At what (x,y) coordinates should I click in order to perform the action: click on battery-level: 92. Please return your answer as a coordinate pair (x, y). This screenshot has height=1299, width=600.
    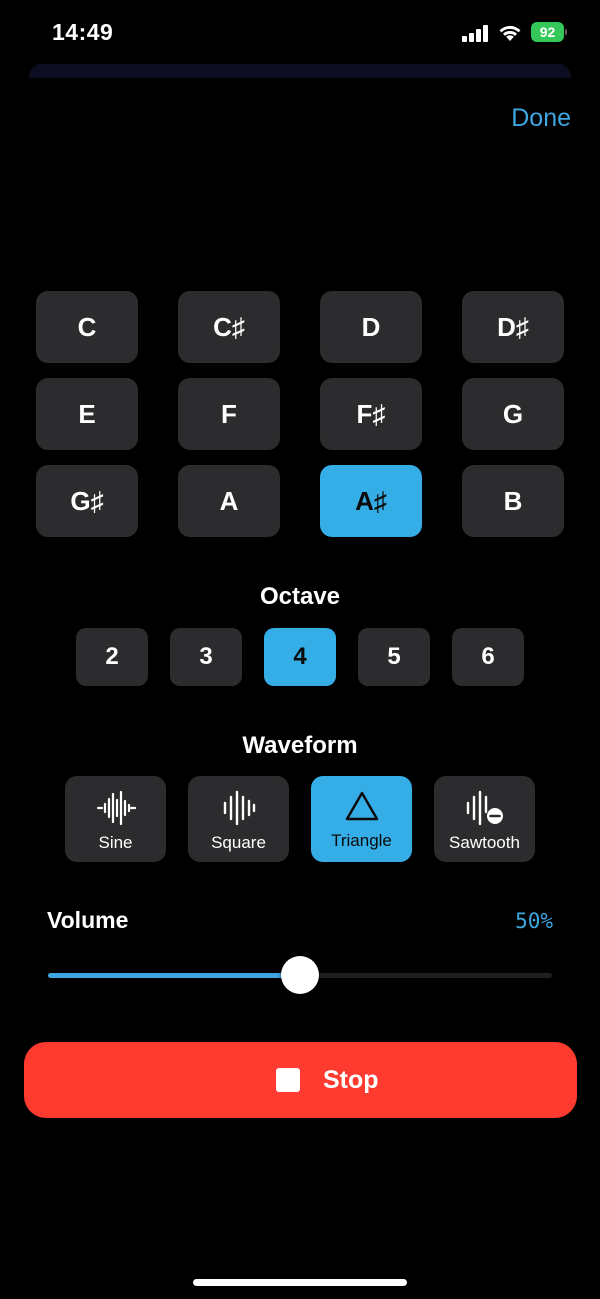
    Looking at the image, I should click on (547, 32).